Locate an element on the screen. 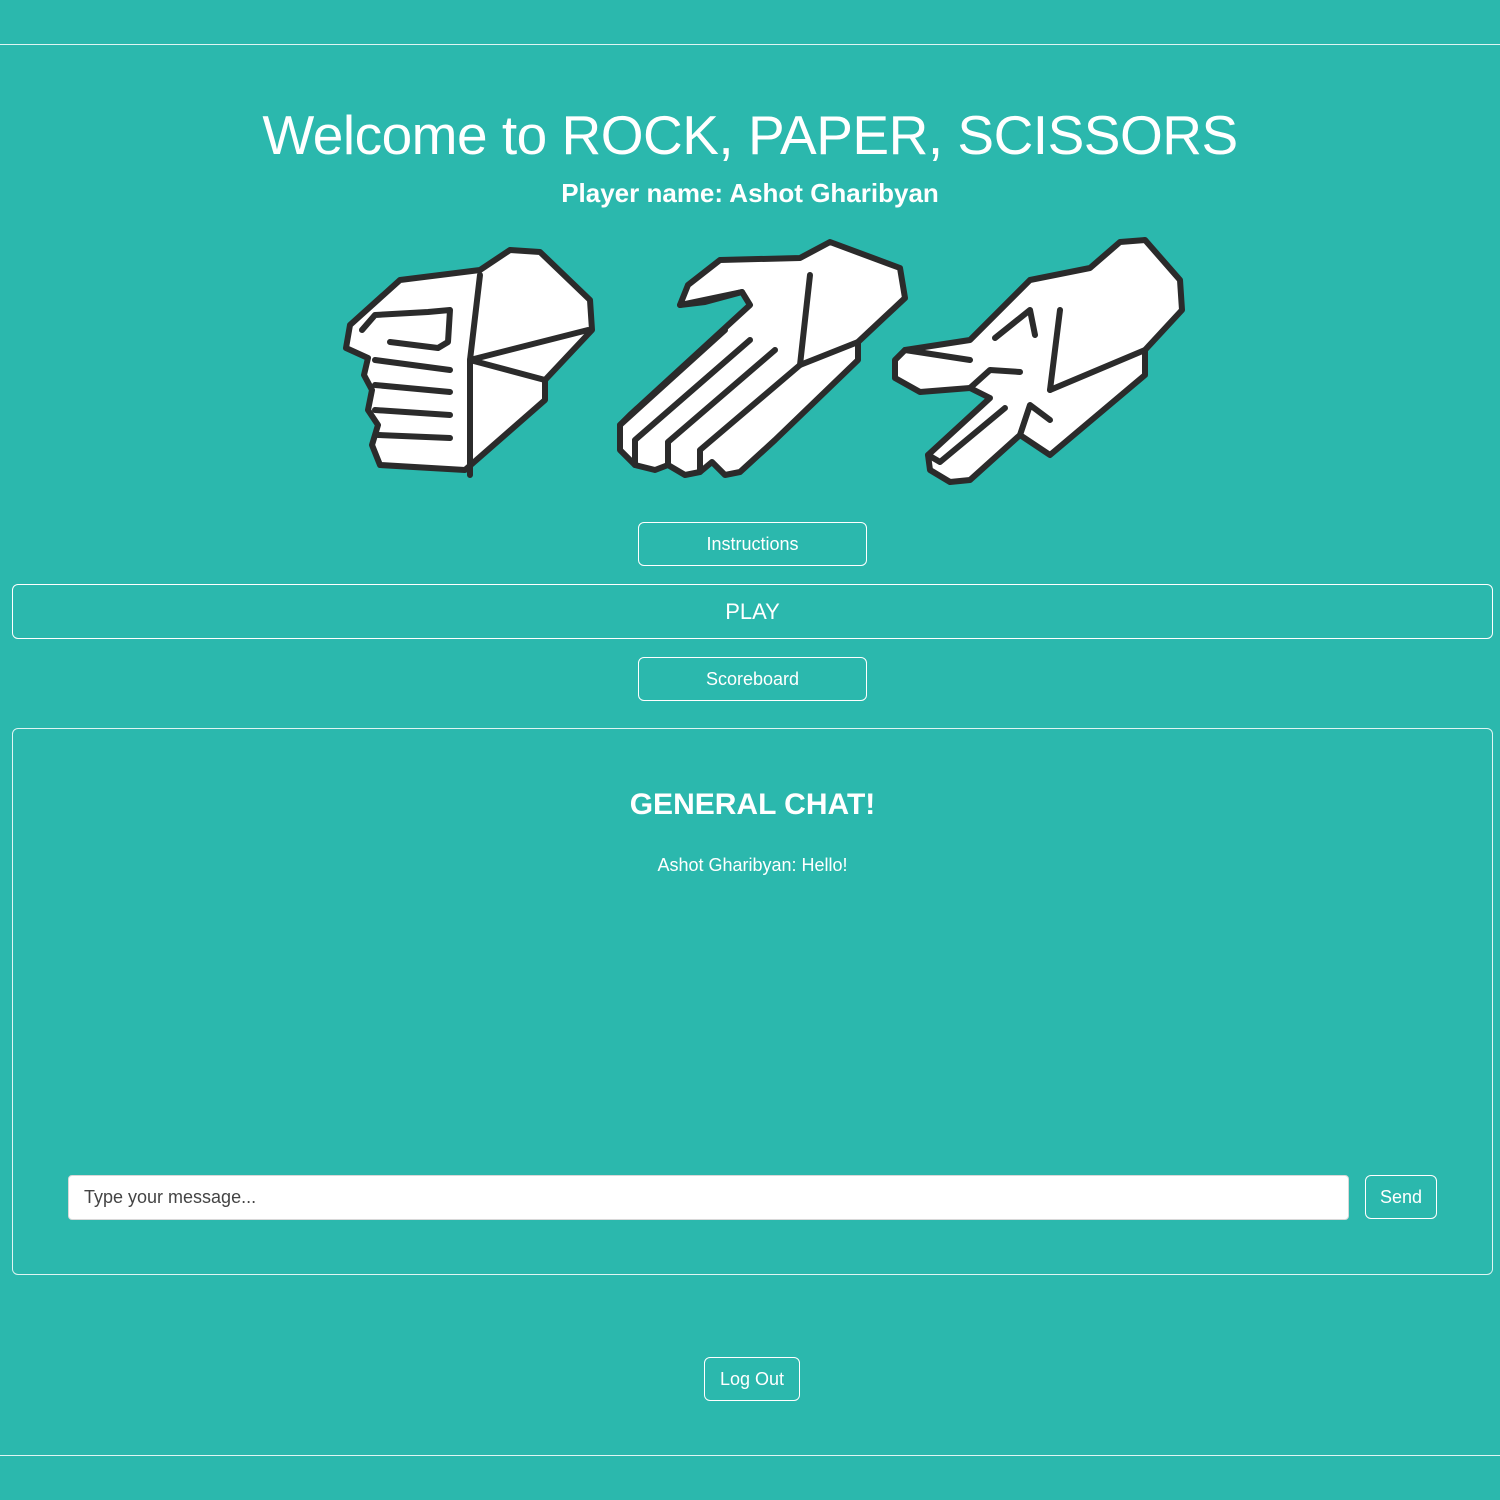  chat-title: GENERAL CHAT! is located at coordinates (752, 804).